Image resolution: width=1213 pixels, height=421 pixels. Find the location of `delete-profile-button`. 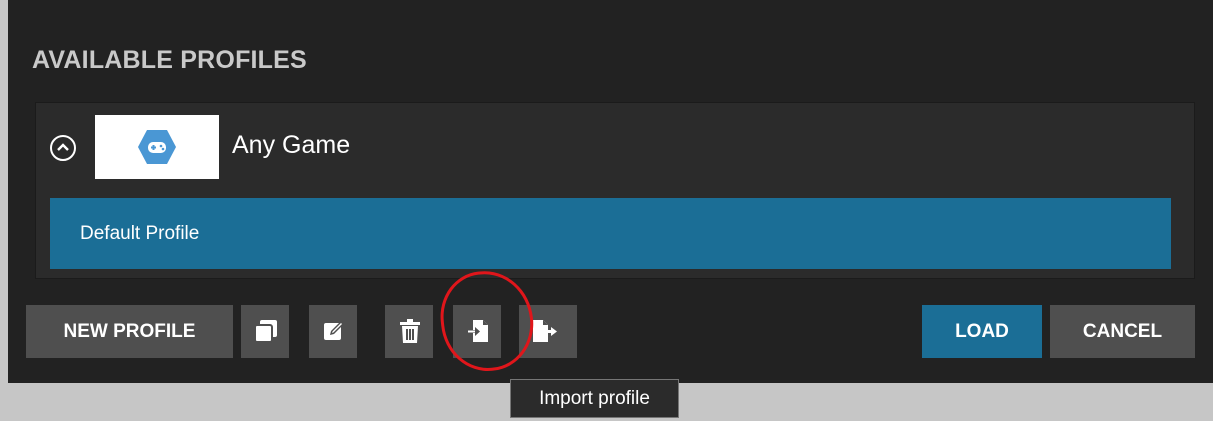

delete-profile-button is located at coordinates (409, 331).